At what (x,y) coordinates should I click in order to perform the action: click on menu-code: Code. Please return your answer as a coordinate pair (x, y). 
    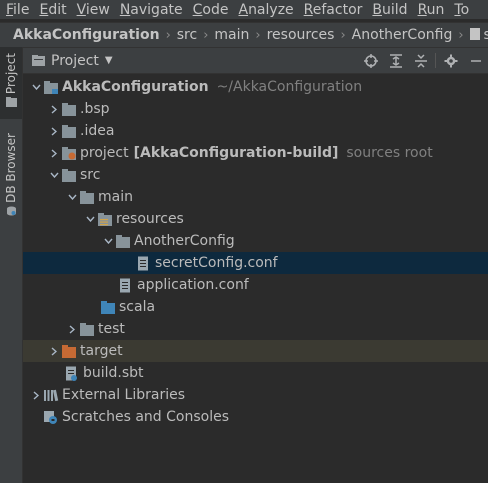
    Looking at the image, I should click on (211, 10).